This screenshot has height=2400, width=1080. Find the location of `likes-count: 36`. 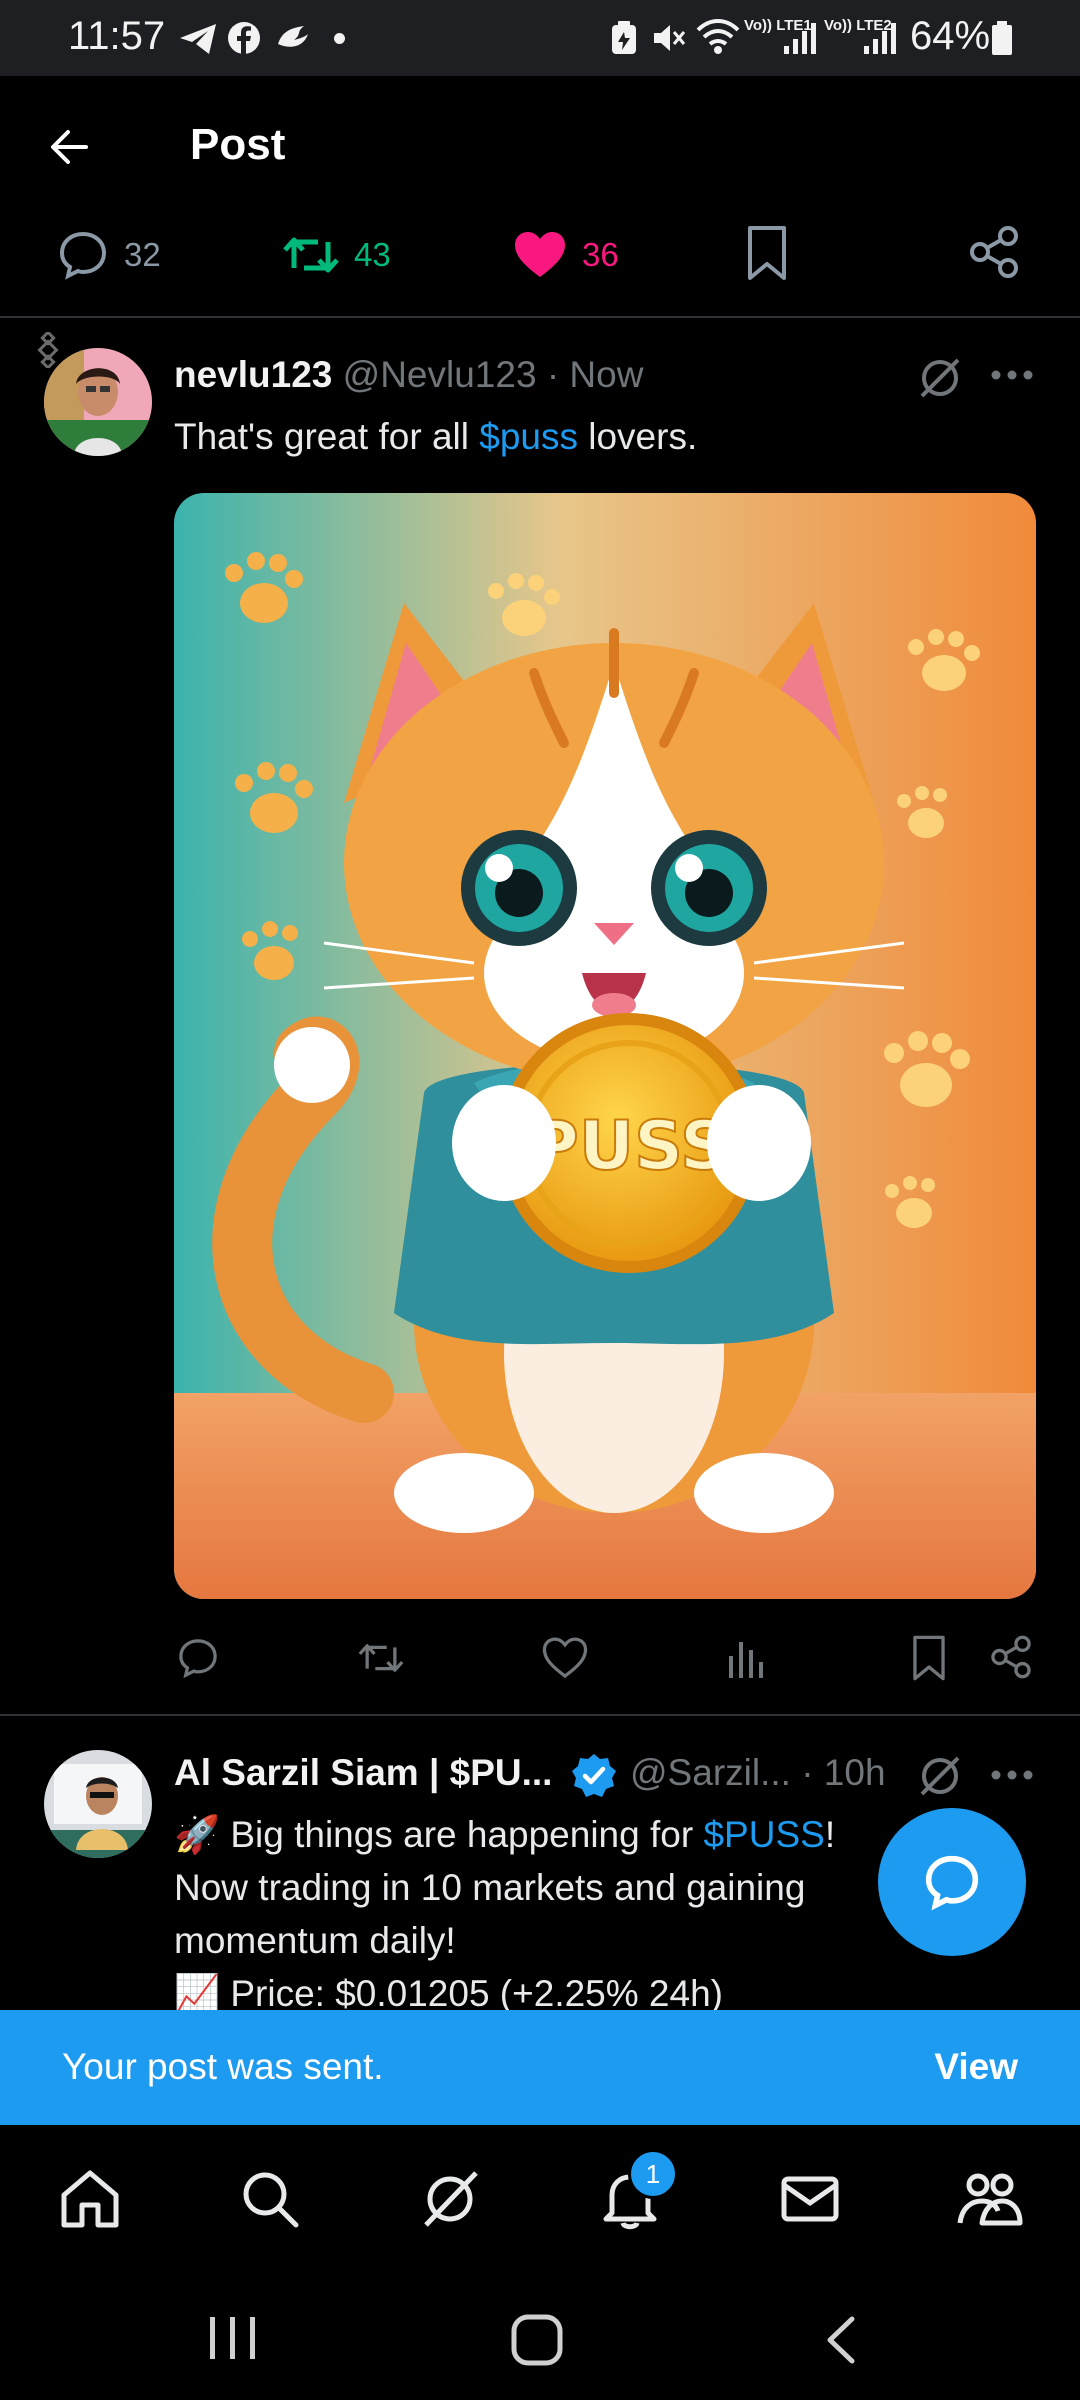

likes-count: 36 is located at coordinates (600, 254).